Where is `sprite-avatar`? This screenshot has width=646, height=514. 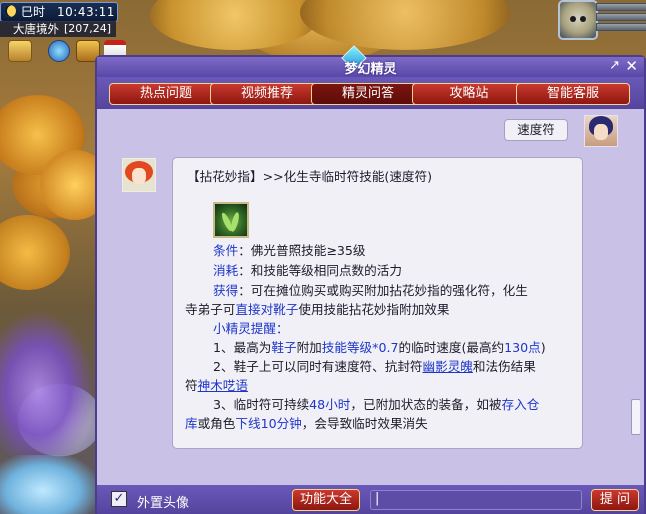
sprite-avatar is located at coordinates (139, 175).